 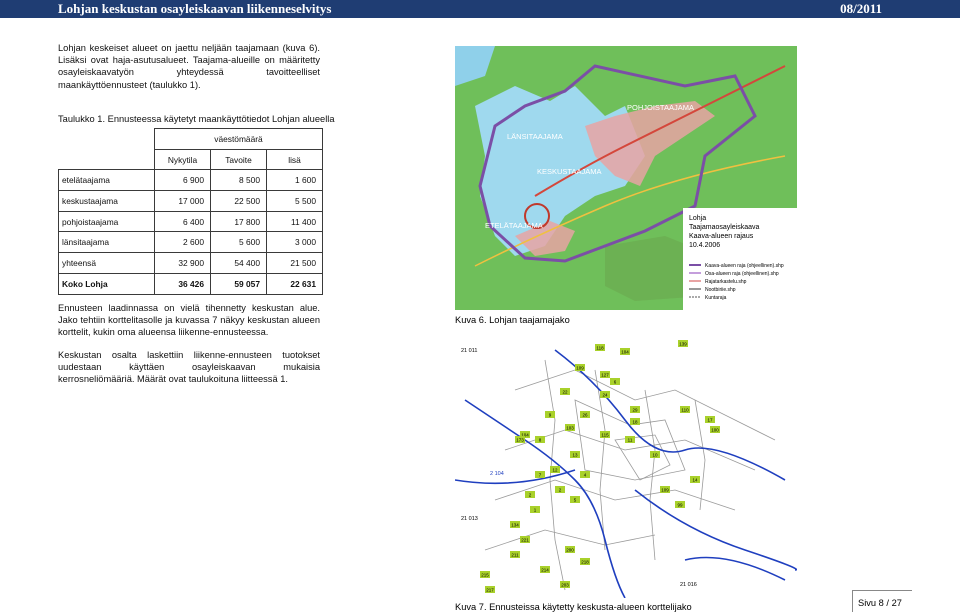 I want to click on legend-title-line: 10.4.2006, so click(x=704, y=245).